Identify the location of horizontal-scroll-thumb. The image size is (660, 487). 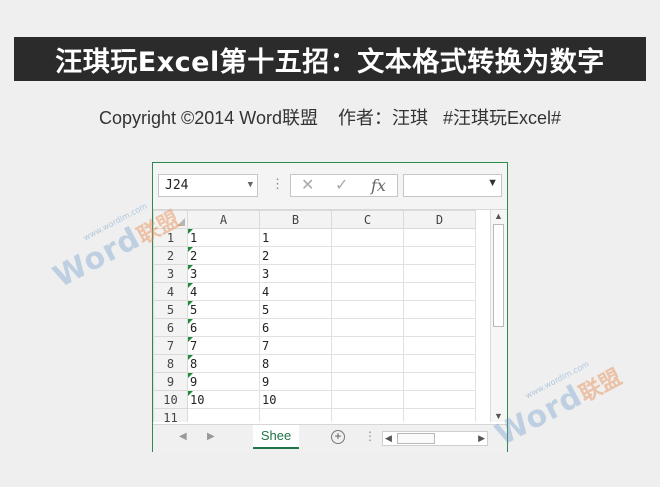
(416, 438).